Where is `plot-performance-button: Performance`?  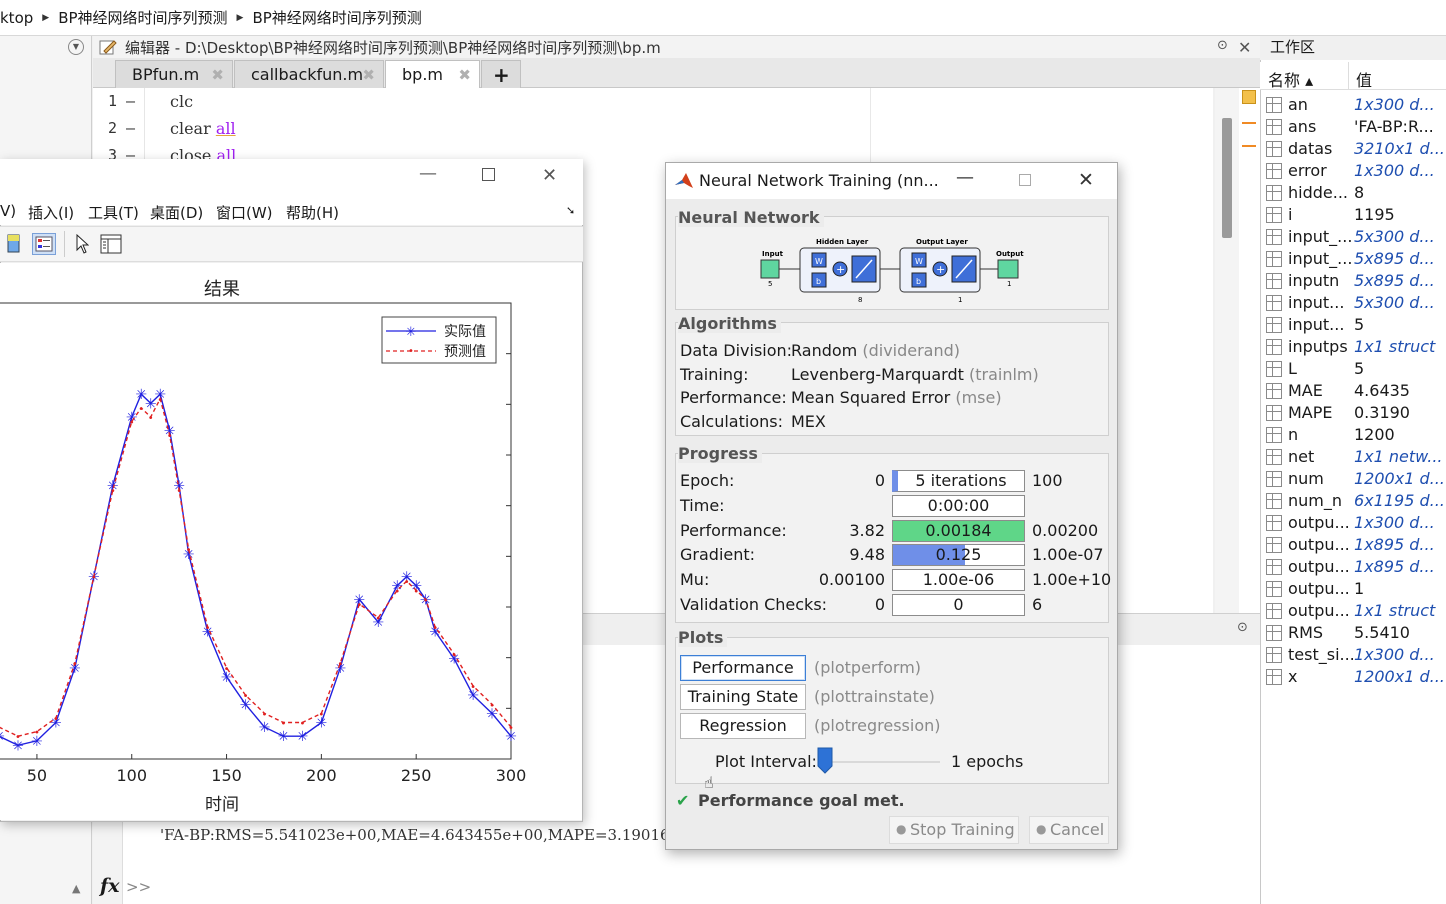
plot-performance-button: Performance is located at coordinates (743, 668).